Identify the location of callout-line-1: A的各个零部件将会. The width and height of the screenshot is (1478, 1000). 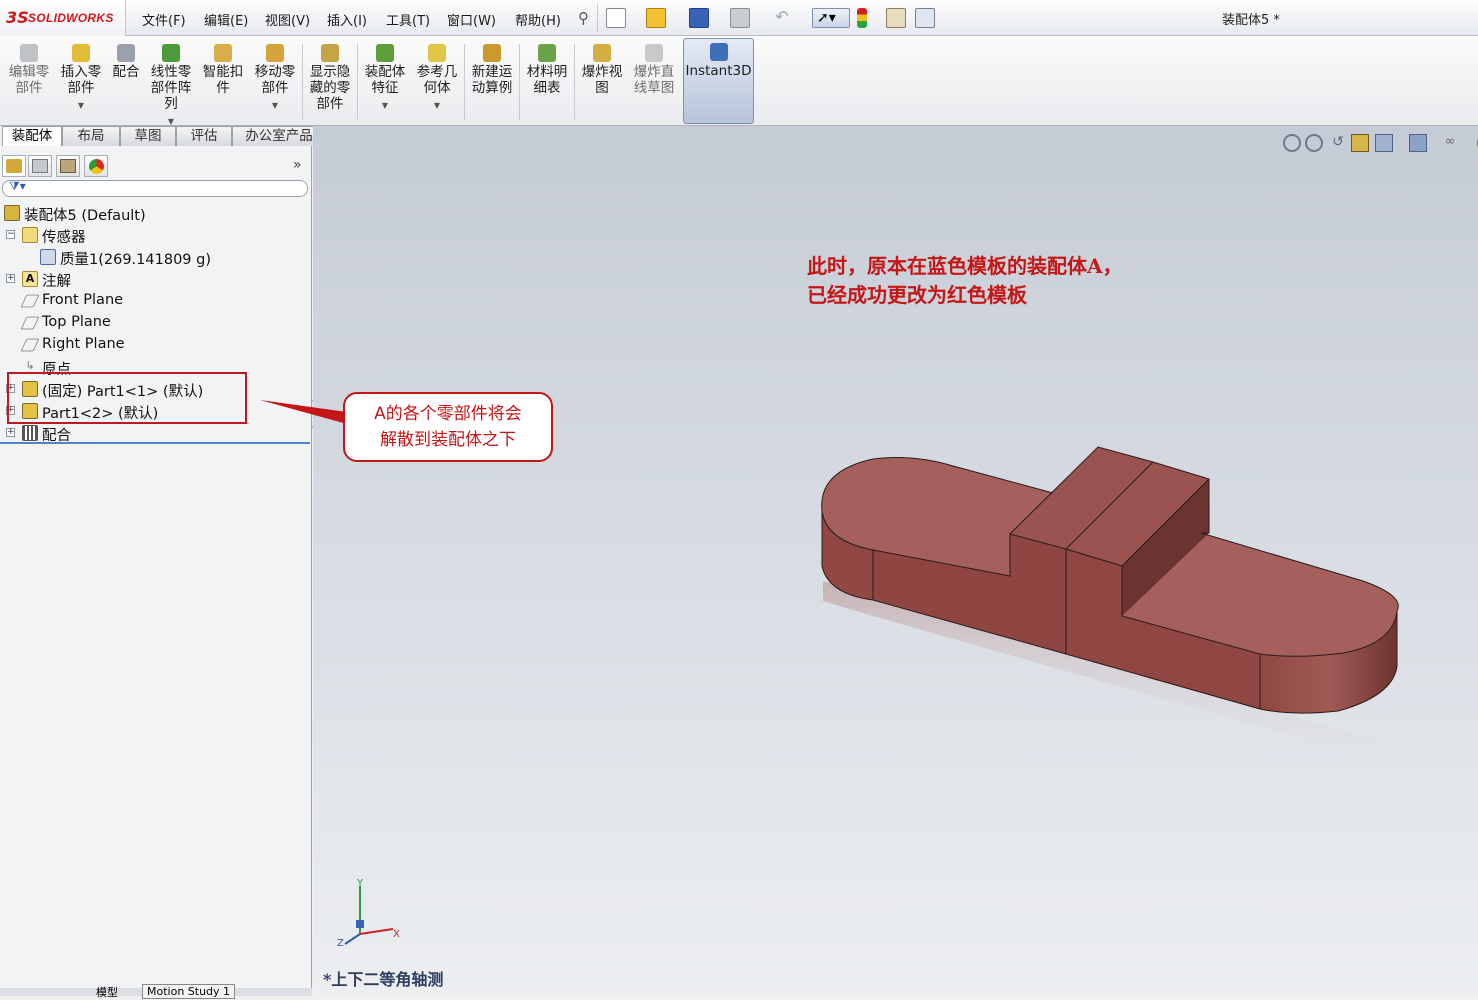
(448, 414).